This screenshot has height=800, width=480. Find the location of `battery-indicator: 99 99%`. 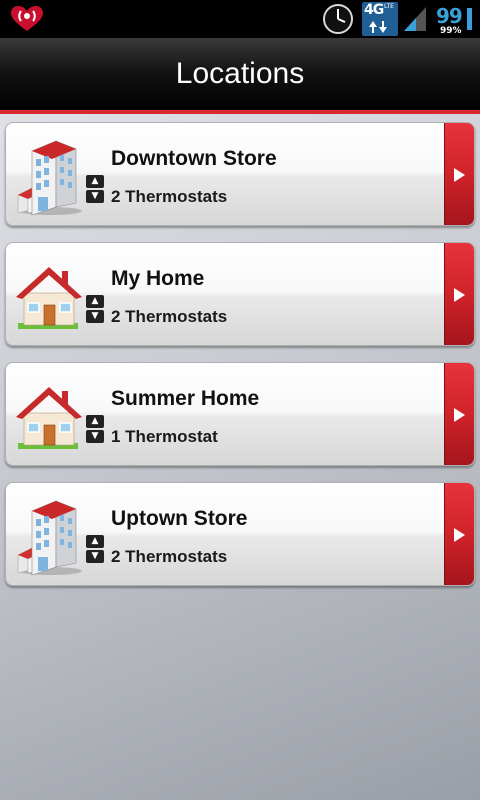

battery-indicator: 99 99% is located at coordinates (454, 19).